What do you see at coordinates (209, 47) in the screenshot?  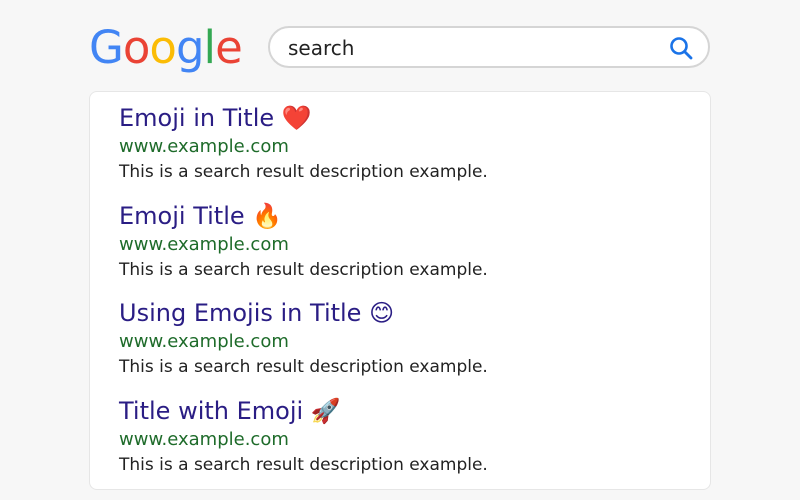 I see `logo-letter: l` at bounding box center [209, 47].